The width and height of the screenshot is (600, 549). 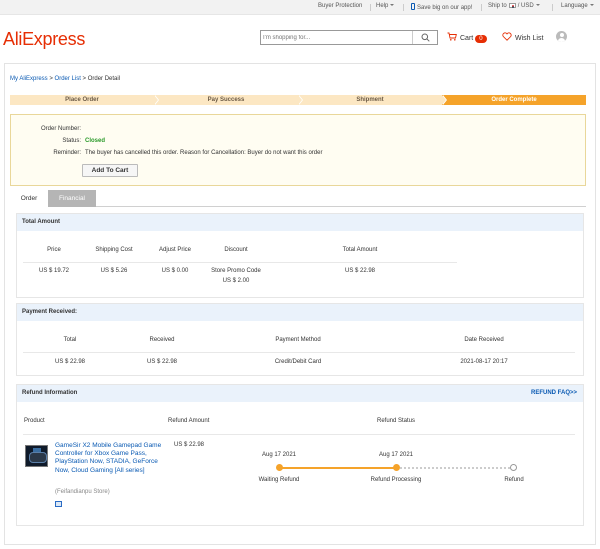 What do you see at coordinates (82, 492) in the screenshot?
I see `store-name: (Feifandianpu Store)` at bounding box center [82, 492].